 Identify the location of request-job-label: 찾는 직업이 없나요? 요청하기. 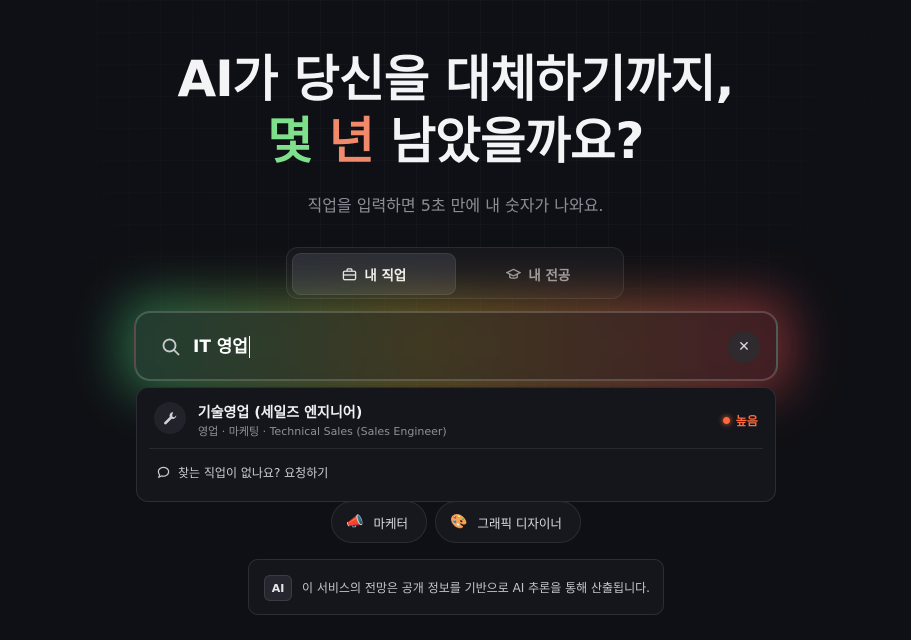
(253, 473).